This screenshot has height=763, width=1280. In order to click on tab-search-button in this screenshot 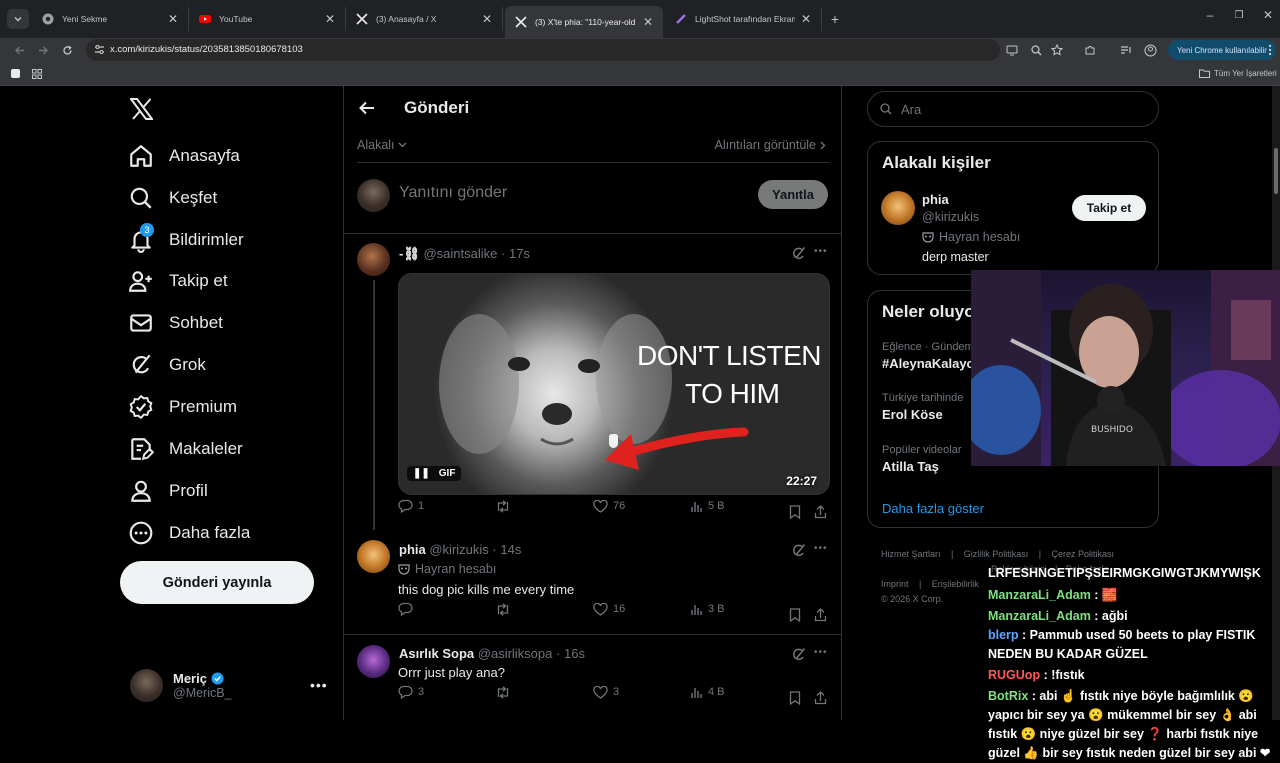, I will do `click(18, 19)`.